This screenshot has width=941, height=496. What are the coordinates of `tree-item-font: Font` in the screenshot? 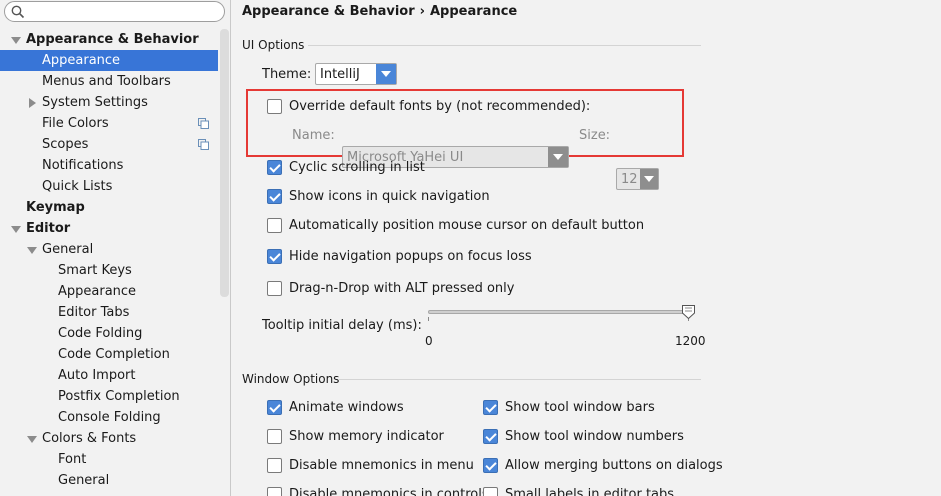 It's located at (109, 459).